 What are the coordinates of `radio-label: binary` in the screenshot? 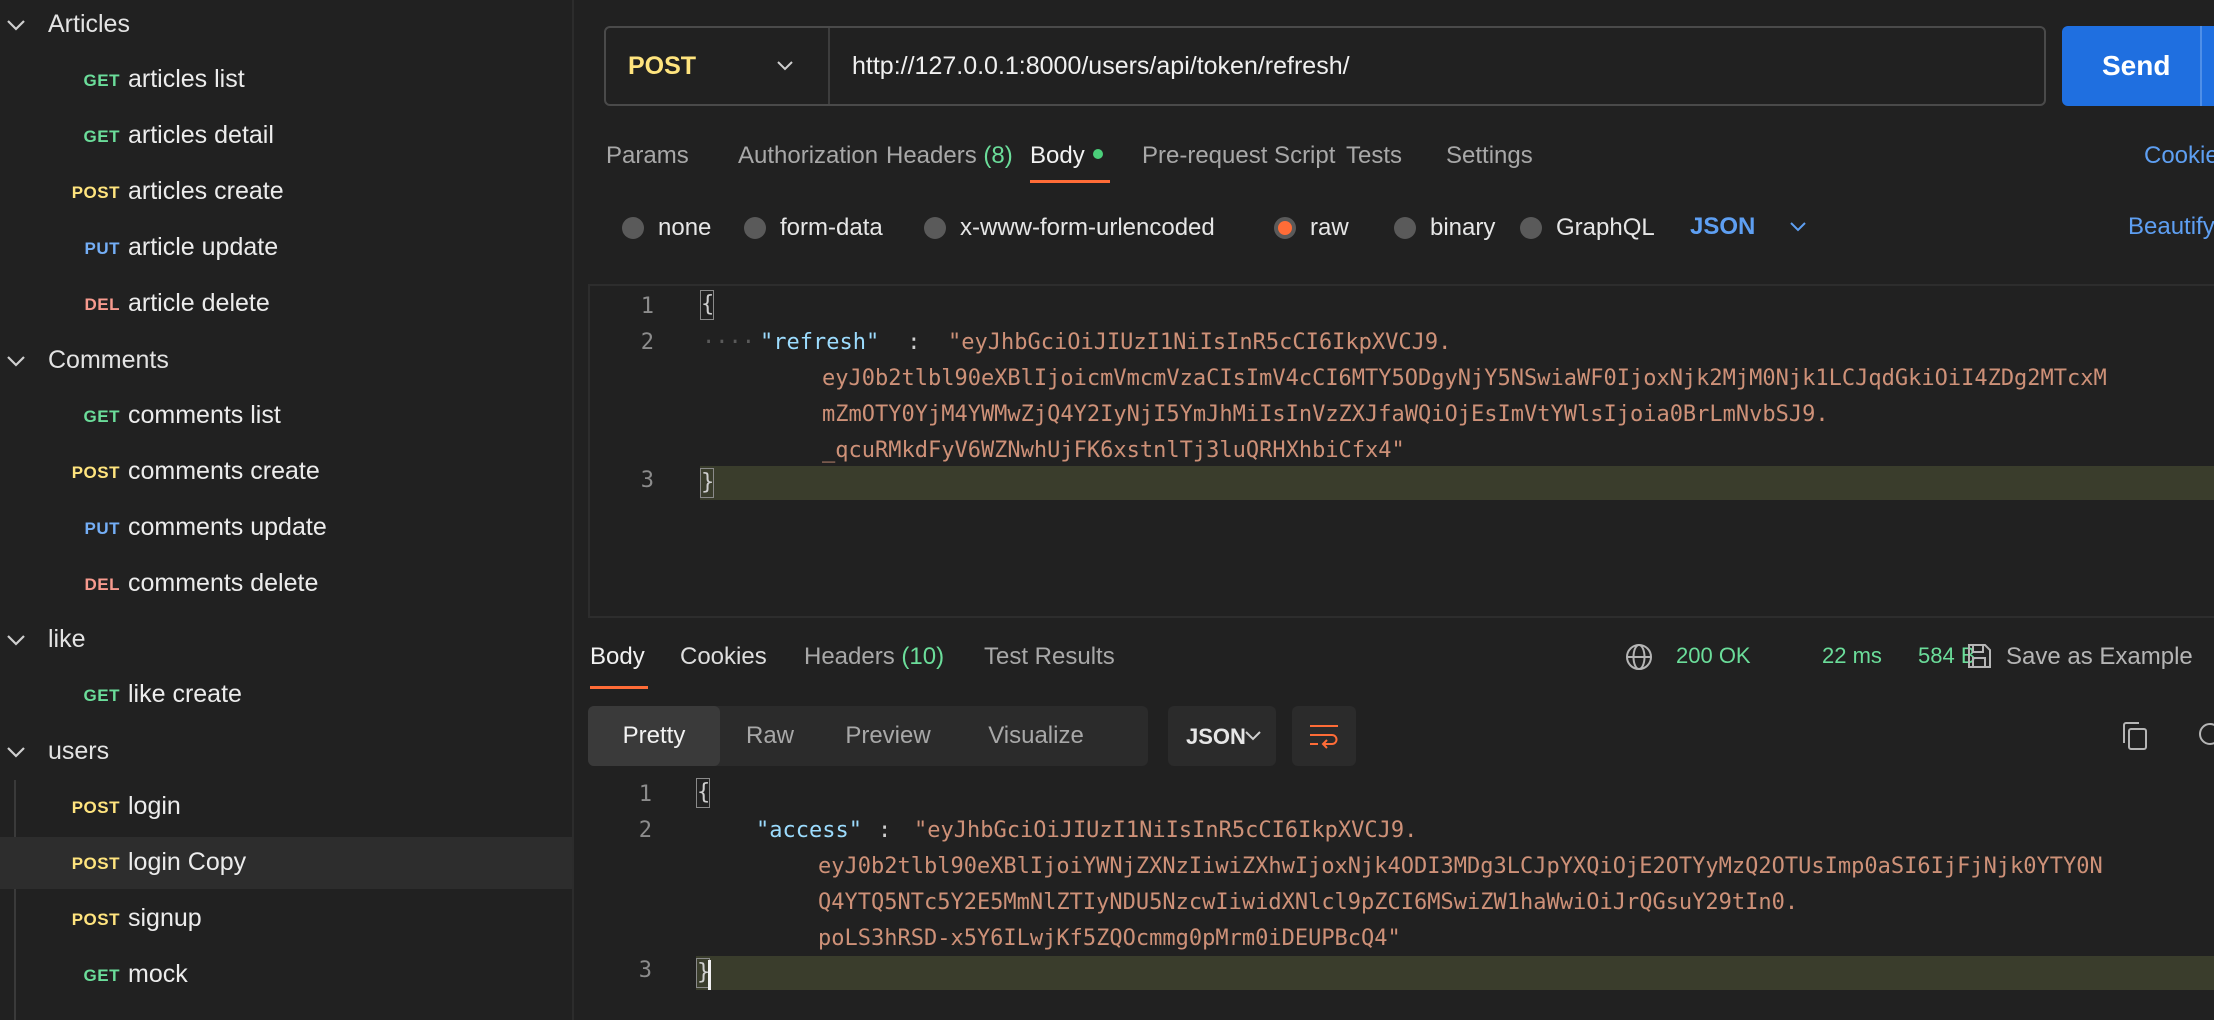 It's located at (1463, 227).